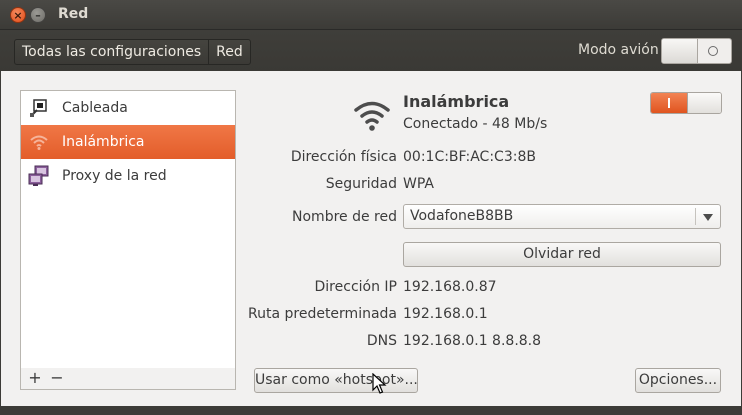 The width and height of the screenshot is (742, 415). I want to click on ip-address-label: Dirección IP, so click(355, 287).